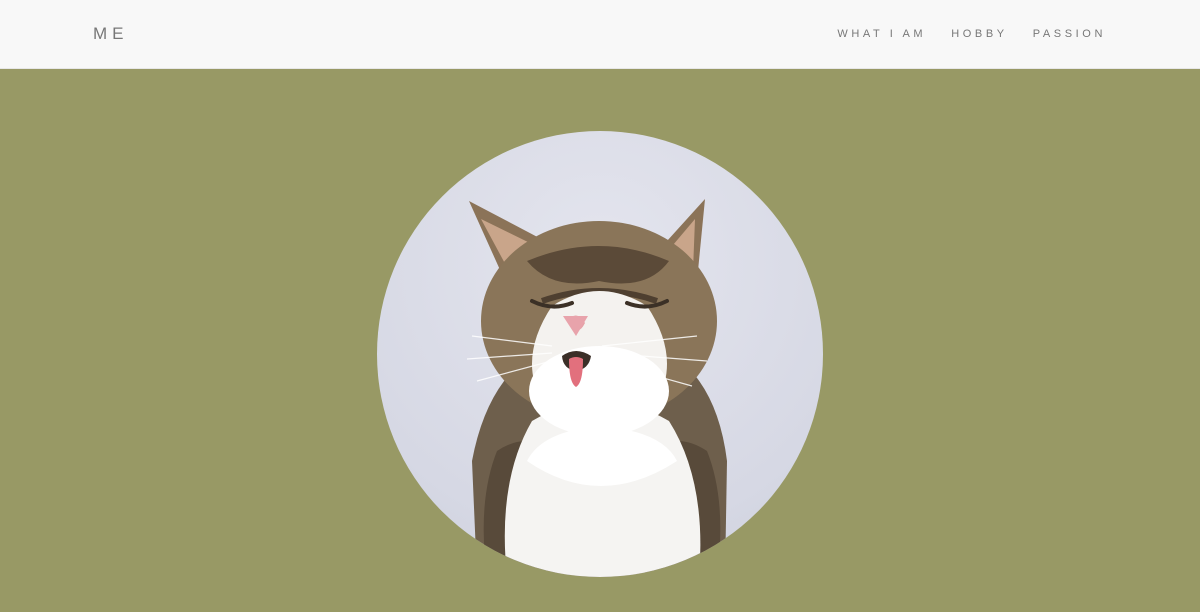 The height and width of the screenshot is (612, 1200). Describe the element at coordinates (1069, 34) in the screenshot. I see `nav-link-passion: PASSION` at that location.